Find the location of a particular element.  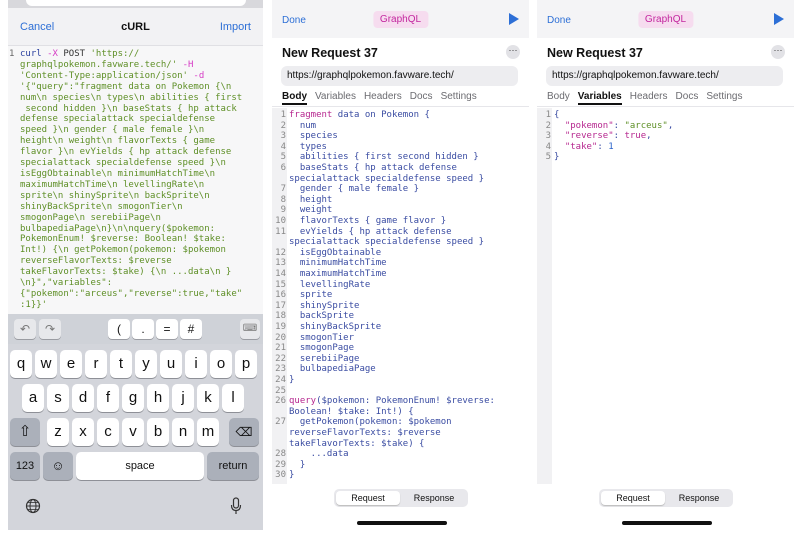

key-n: n is located at coordinates (183, 432).